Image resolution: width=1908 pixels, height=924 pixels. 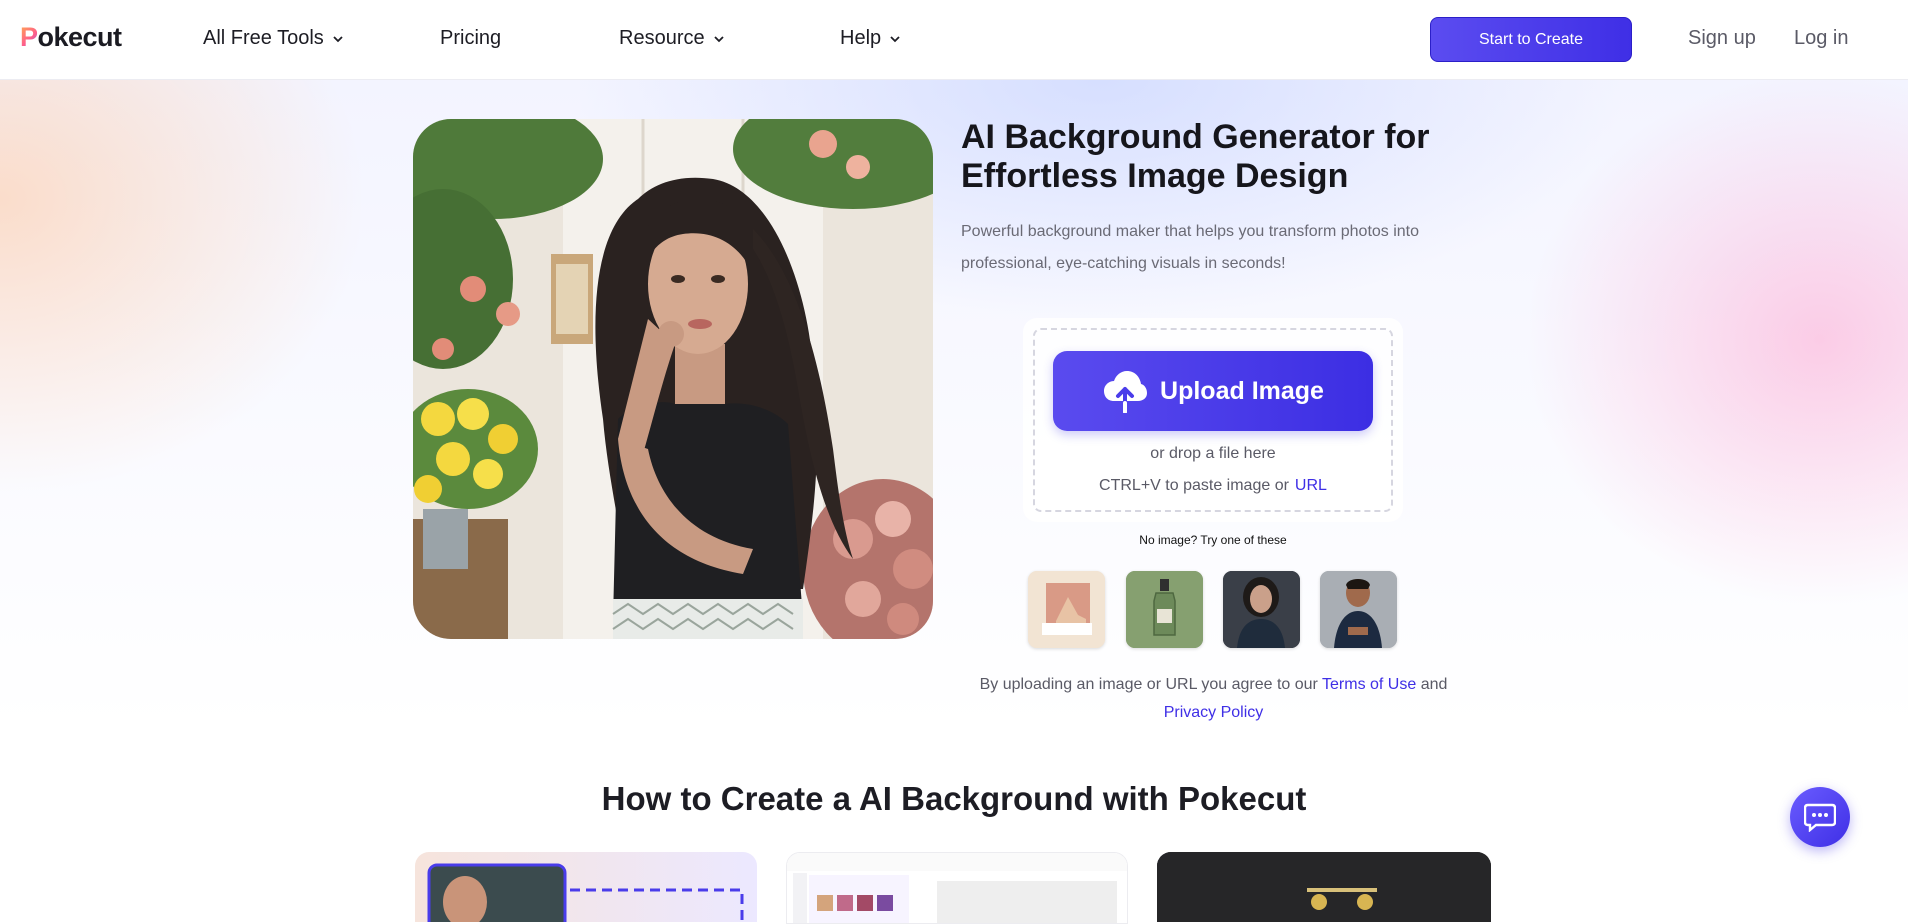 I want to click on samples-label: No image? Try one of these, so click(x=1213, y=540).